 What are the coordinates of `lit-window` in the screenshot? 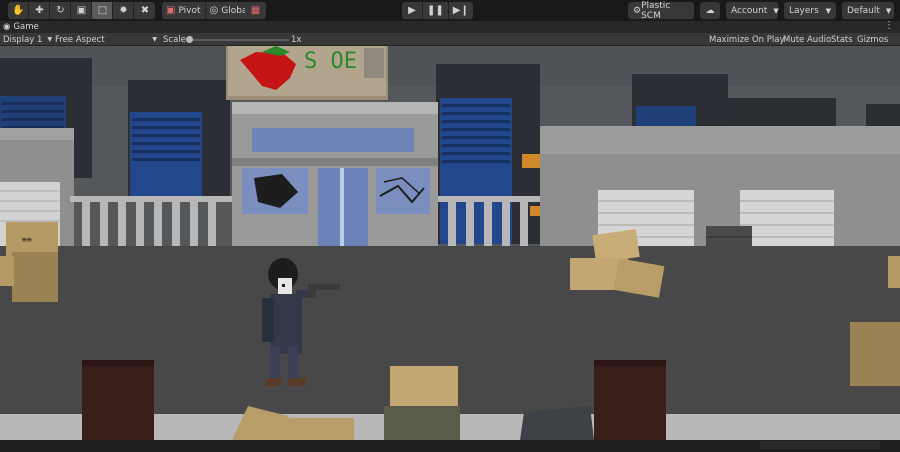 It's located at (532, 161).